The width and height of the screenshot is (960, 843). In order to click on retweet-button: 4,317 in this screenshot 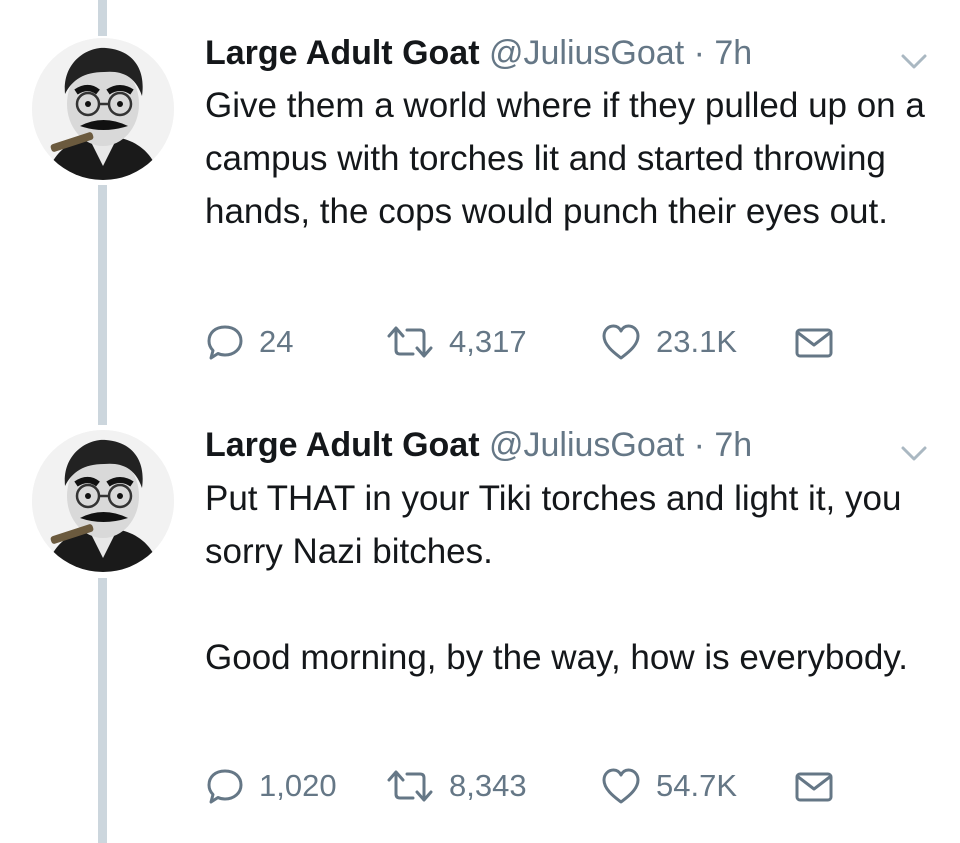, I will do `click(456, 342)`.